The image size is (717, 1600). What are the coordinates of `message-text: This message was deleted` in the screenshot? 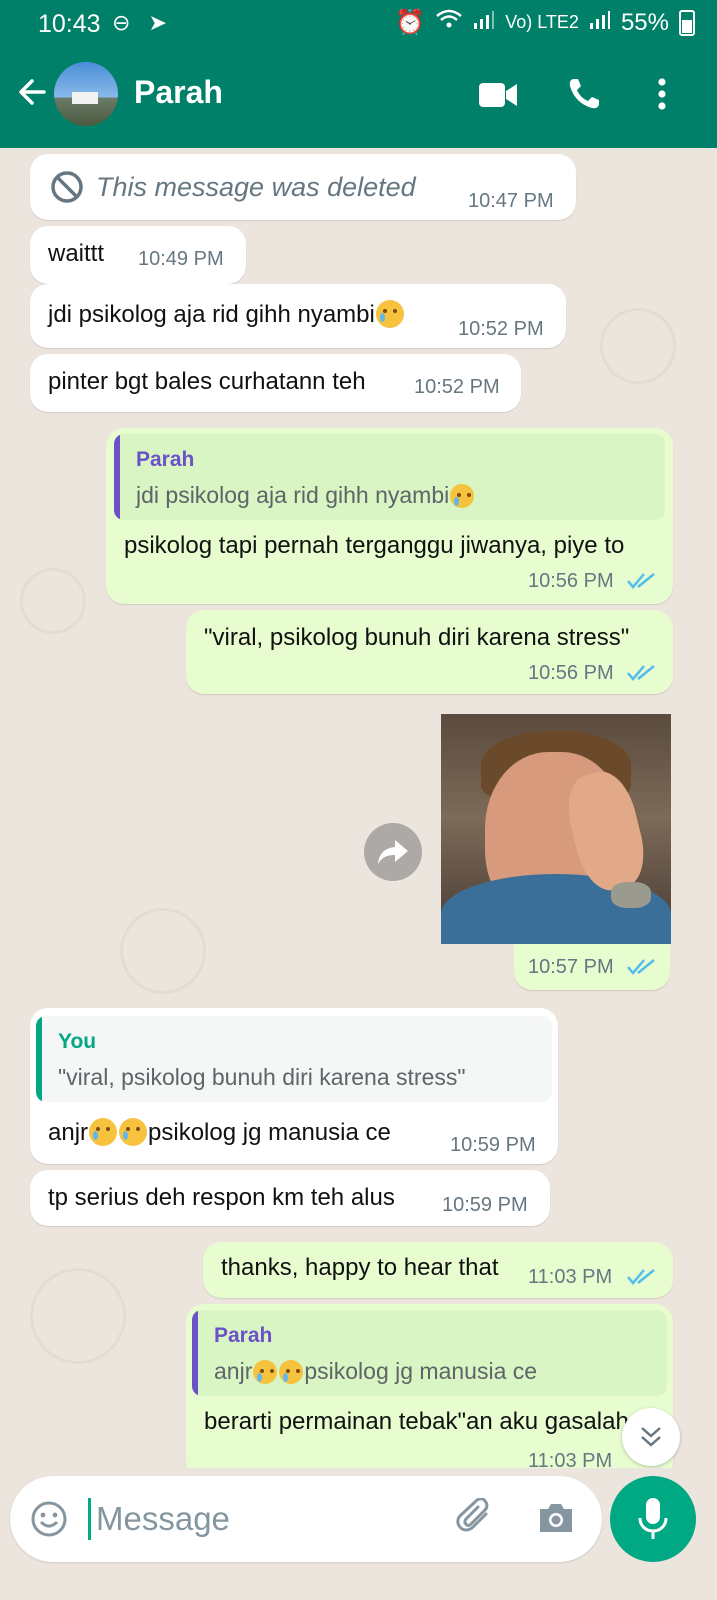 It's located at (256, 187).